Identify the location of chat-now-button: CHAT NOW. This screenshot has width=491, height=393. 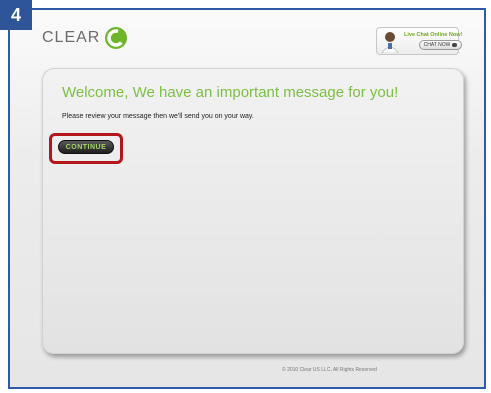
(440, 45).